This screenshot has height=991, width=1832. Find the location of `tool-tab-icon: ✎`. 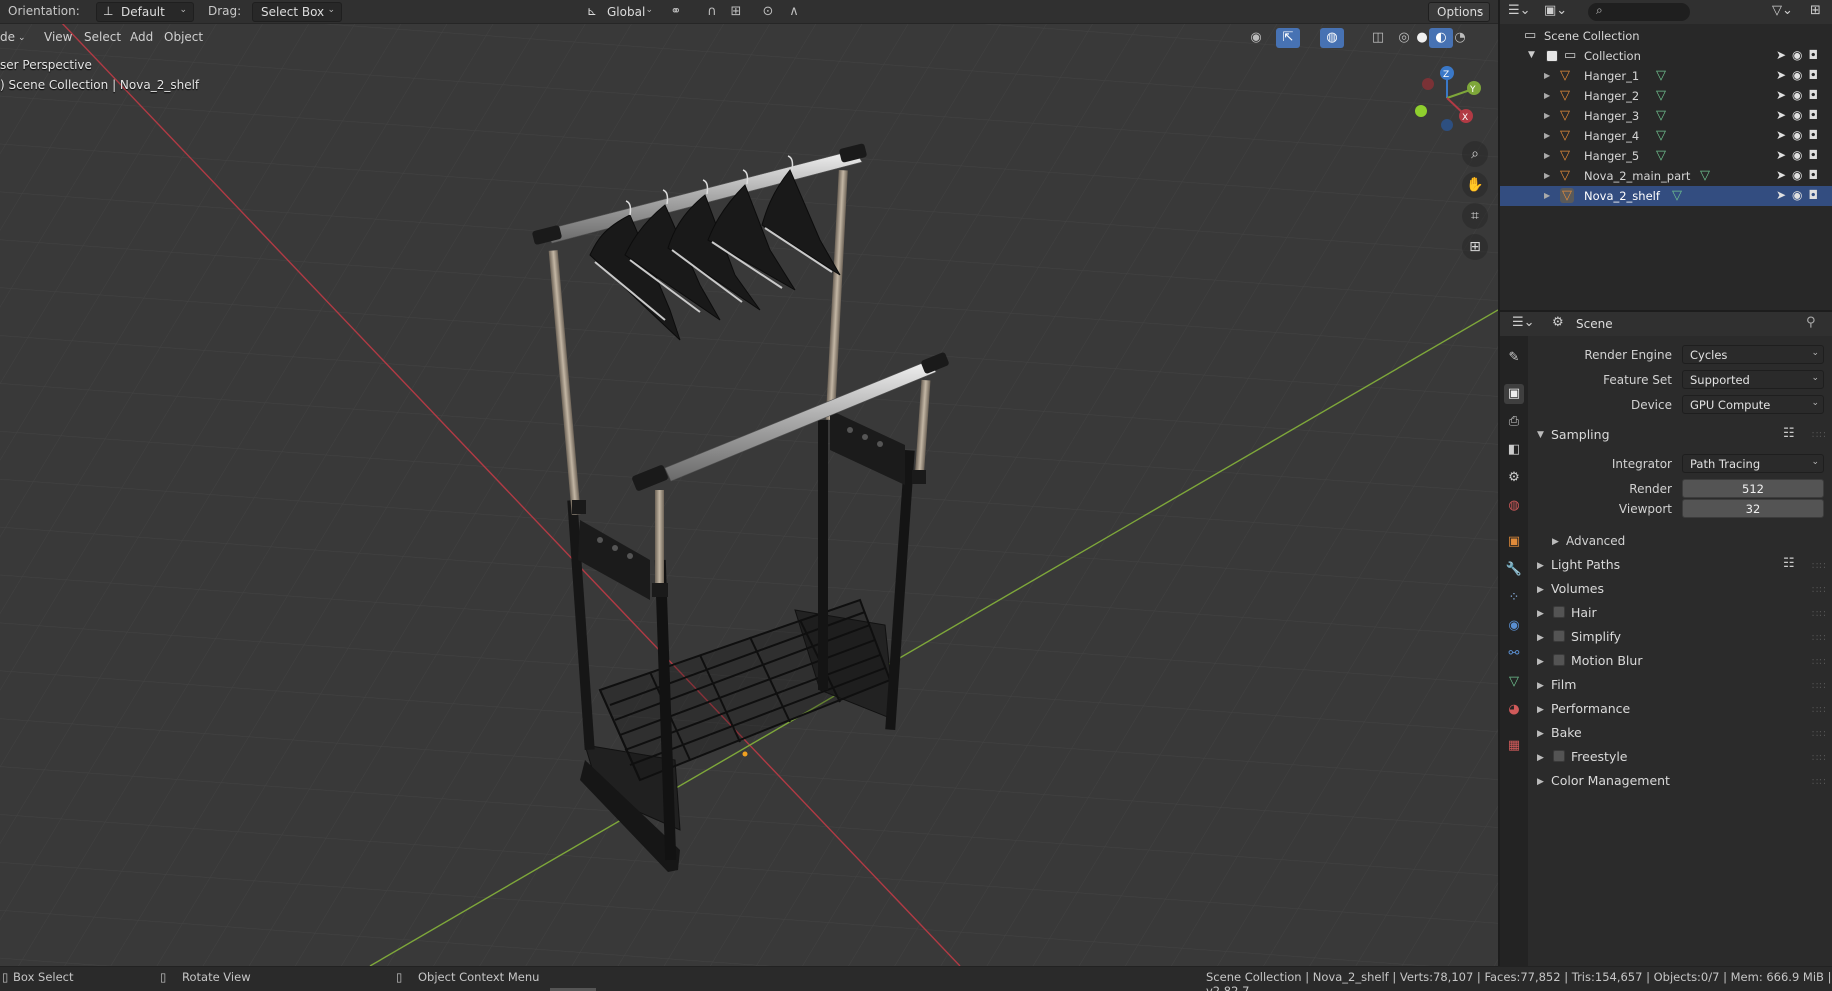

tool-tab-icon: ✎ is located at coordinates (1514, 358).